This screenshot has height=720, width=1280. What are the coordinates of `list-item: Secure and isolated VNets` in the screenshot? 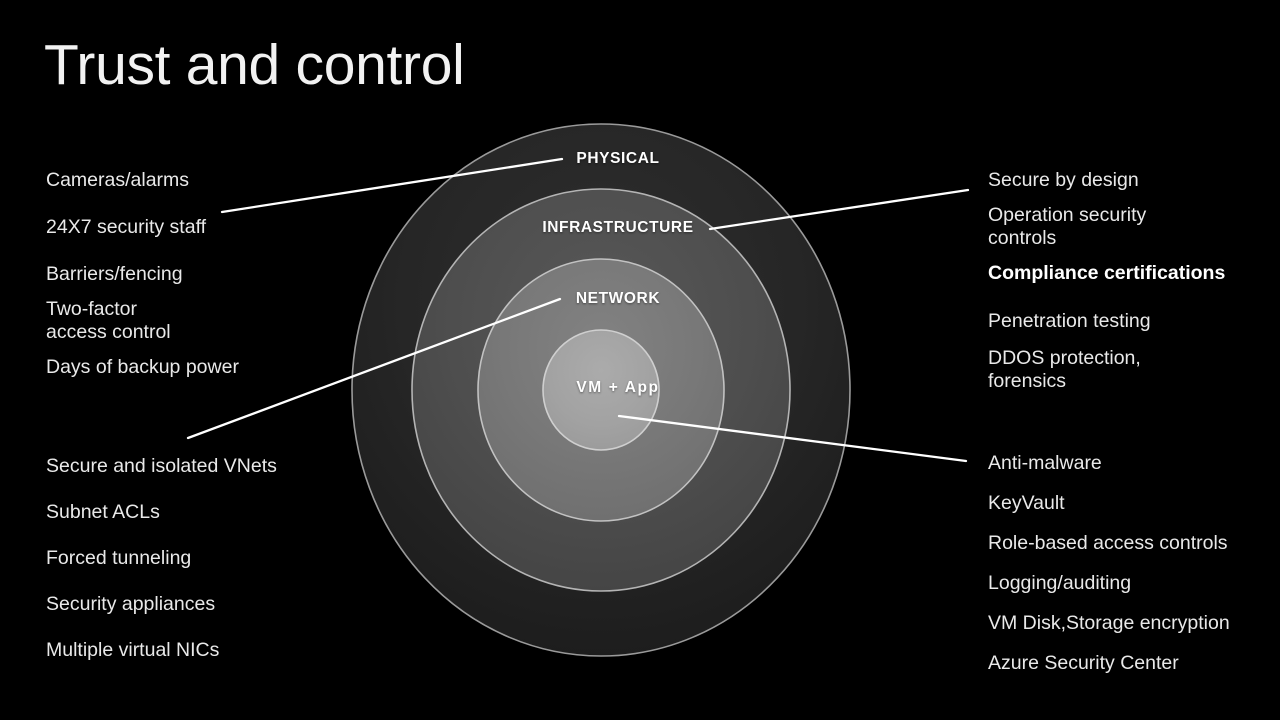 It's located at (161, 466).